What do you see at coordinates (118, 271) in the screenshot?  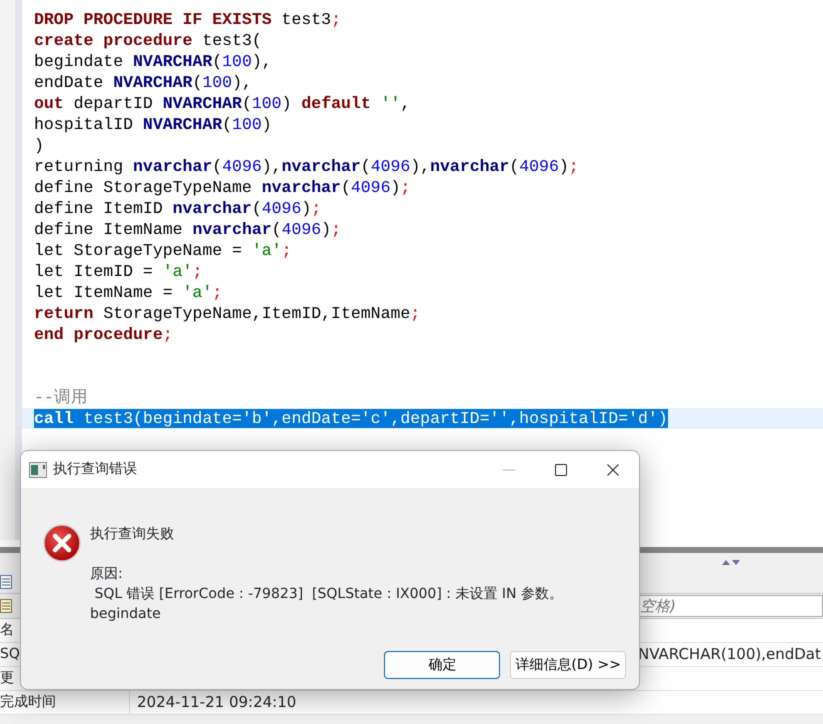 I see `code-line: let ItemID = 'a';` at bounding box center [118, 271].